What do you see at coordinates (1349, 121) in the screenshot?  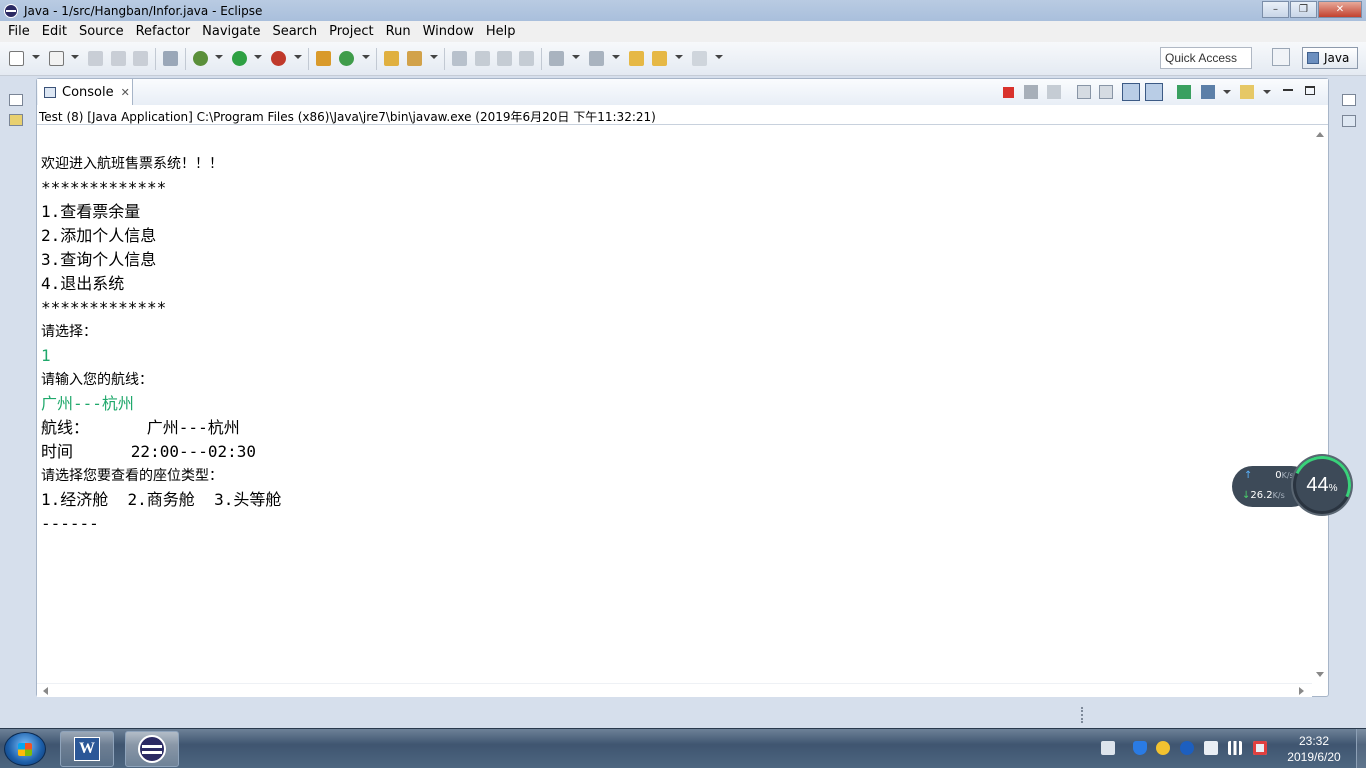 I see `outline-icon` at bounding box center [1349, 121].